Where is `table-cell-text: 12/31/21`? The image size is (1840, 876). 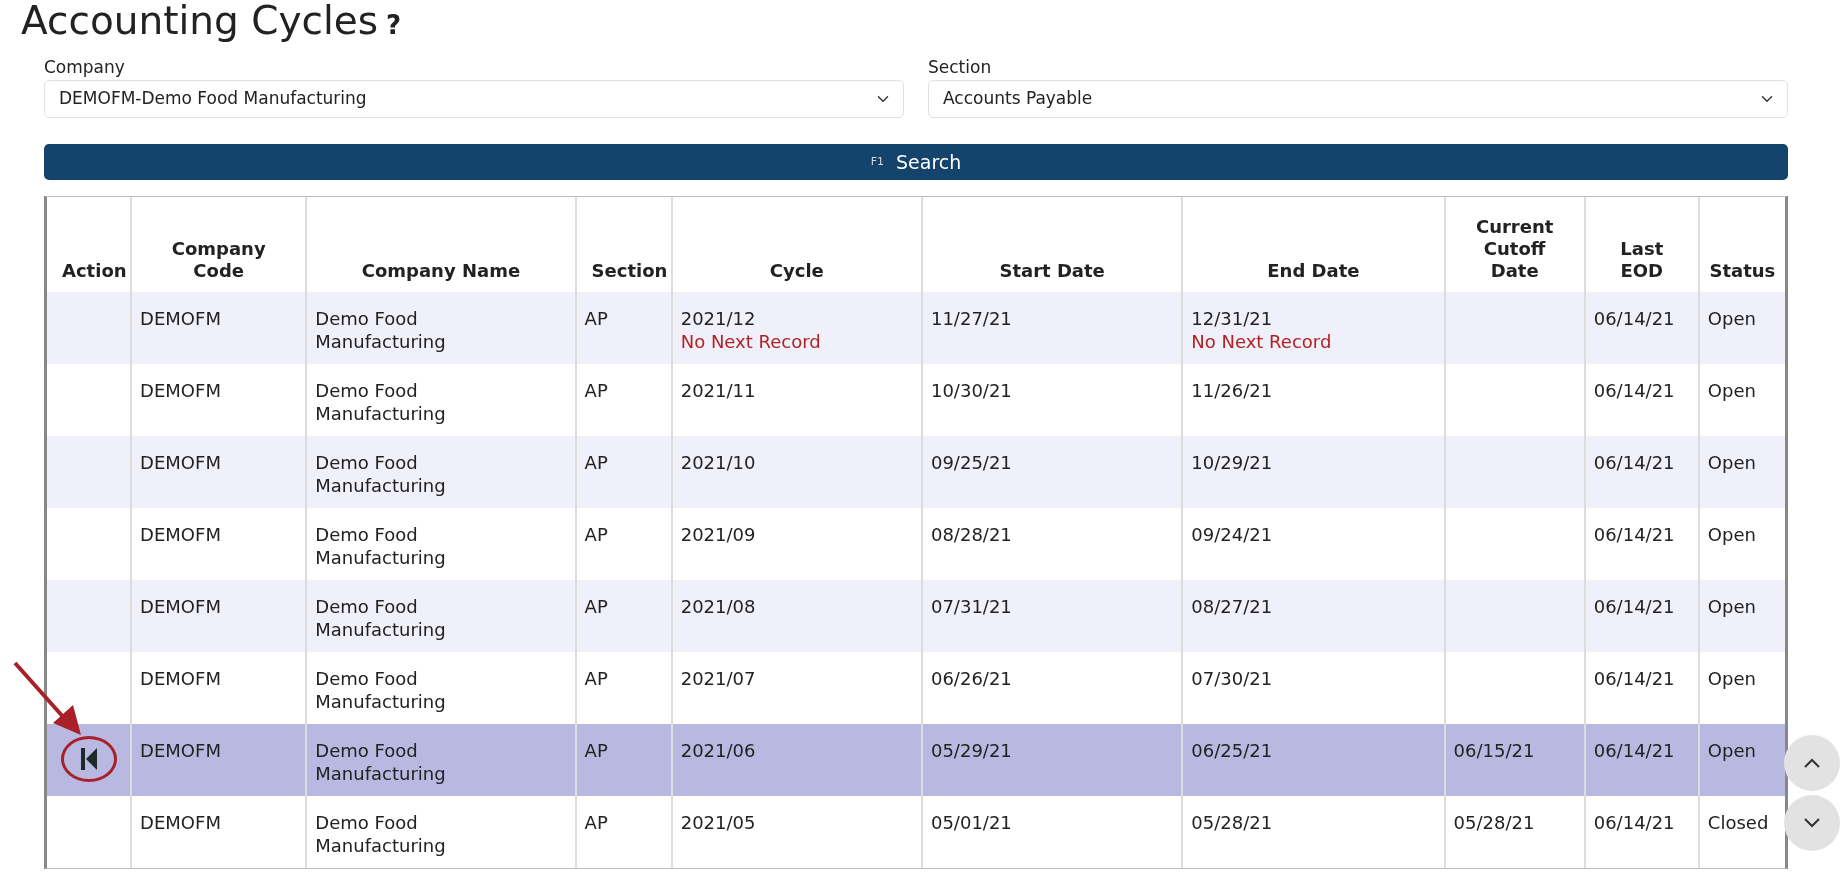 table-cell-text: 12/31/21 is located at coordinates (1232, 318).